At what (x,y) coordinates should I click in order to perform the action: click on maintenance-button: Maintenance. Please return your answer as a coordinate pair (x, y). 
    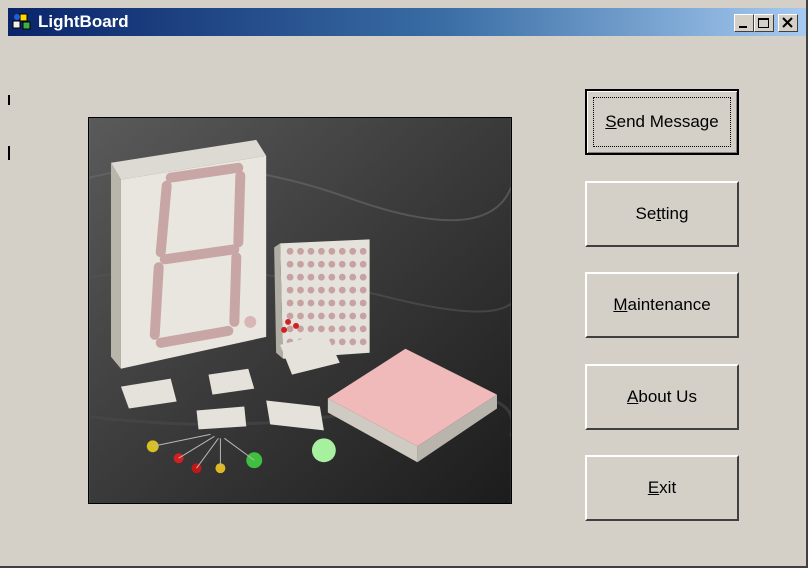
    Looking at the image, I should click on (662, 305).